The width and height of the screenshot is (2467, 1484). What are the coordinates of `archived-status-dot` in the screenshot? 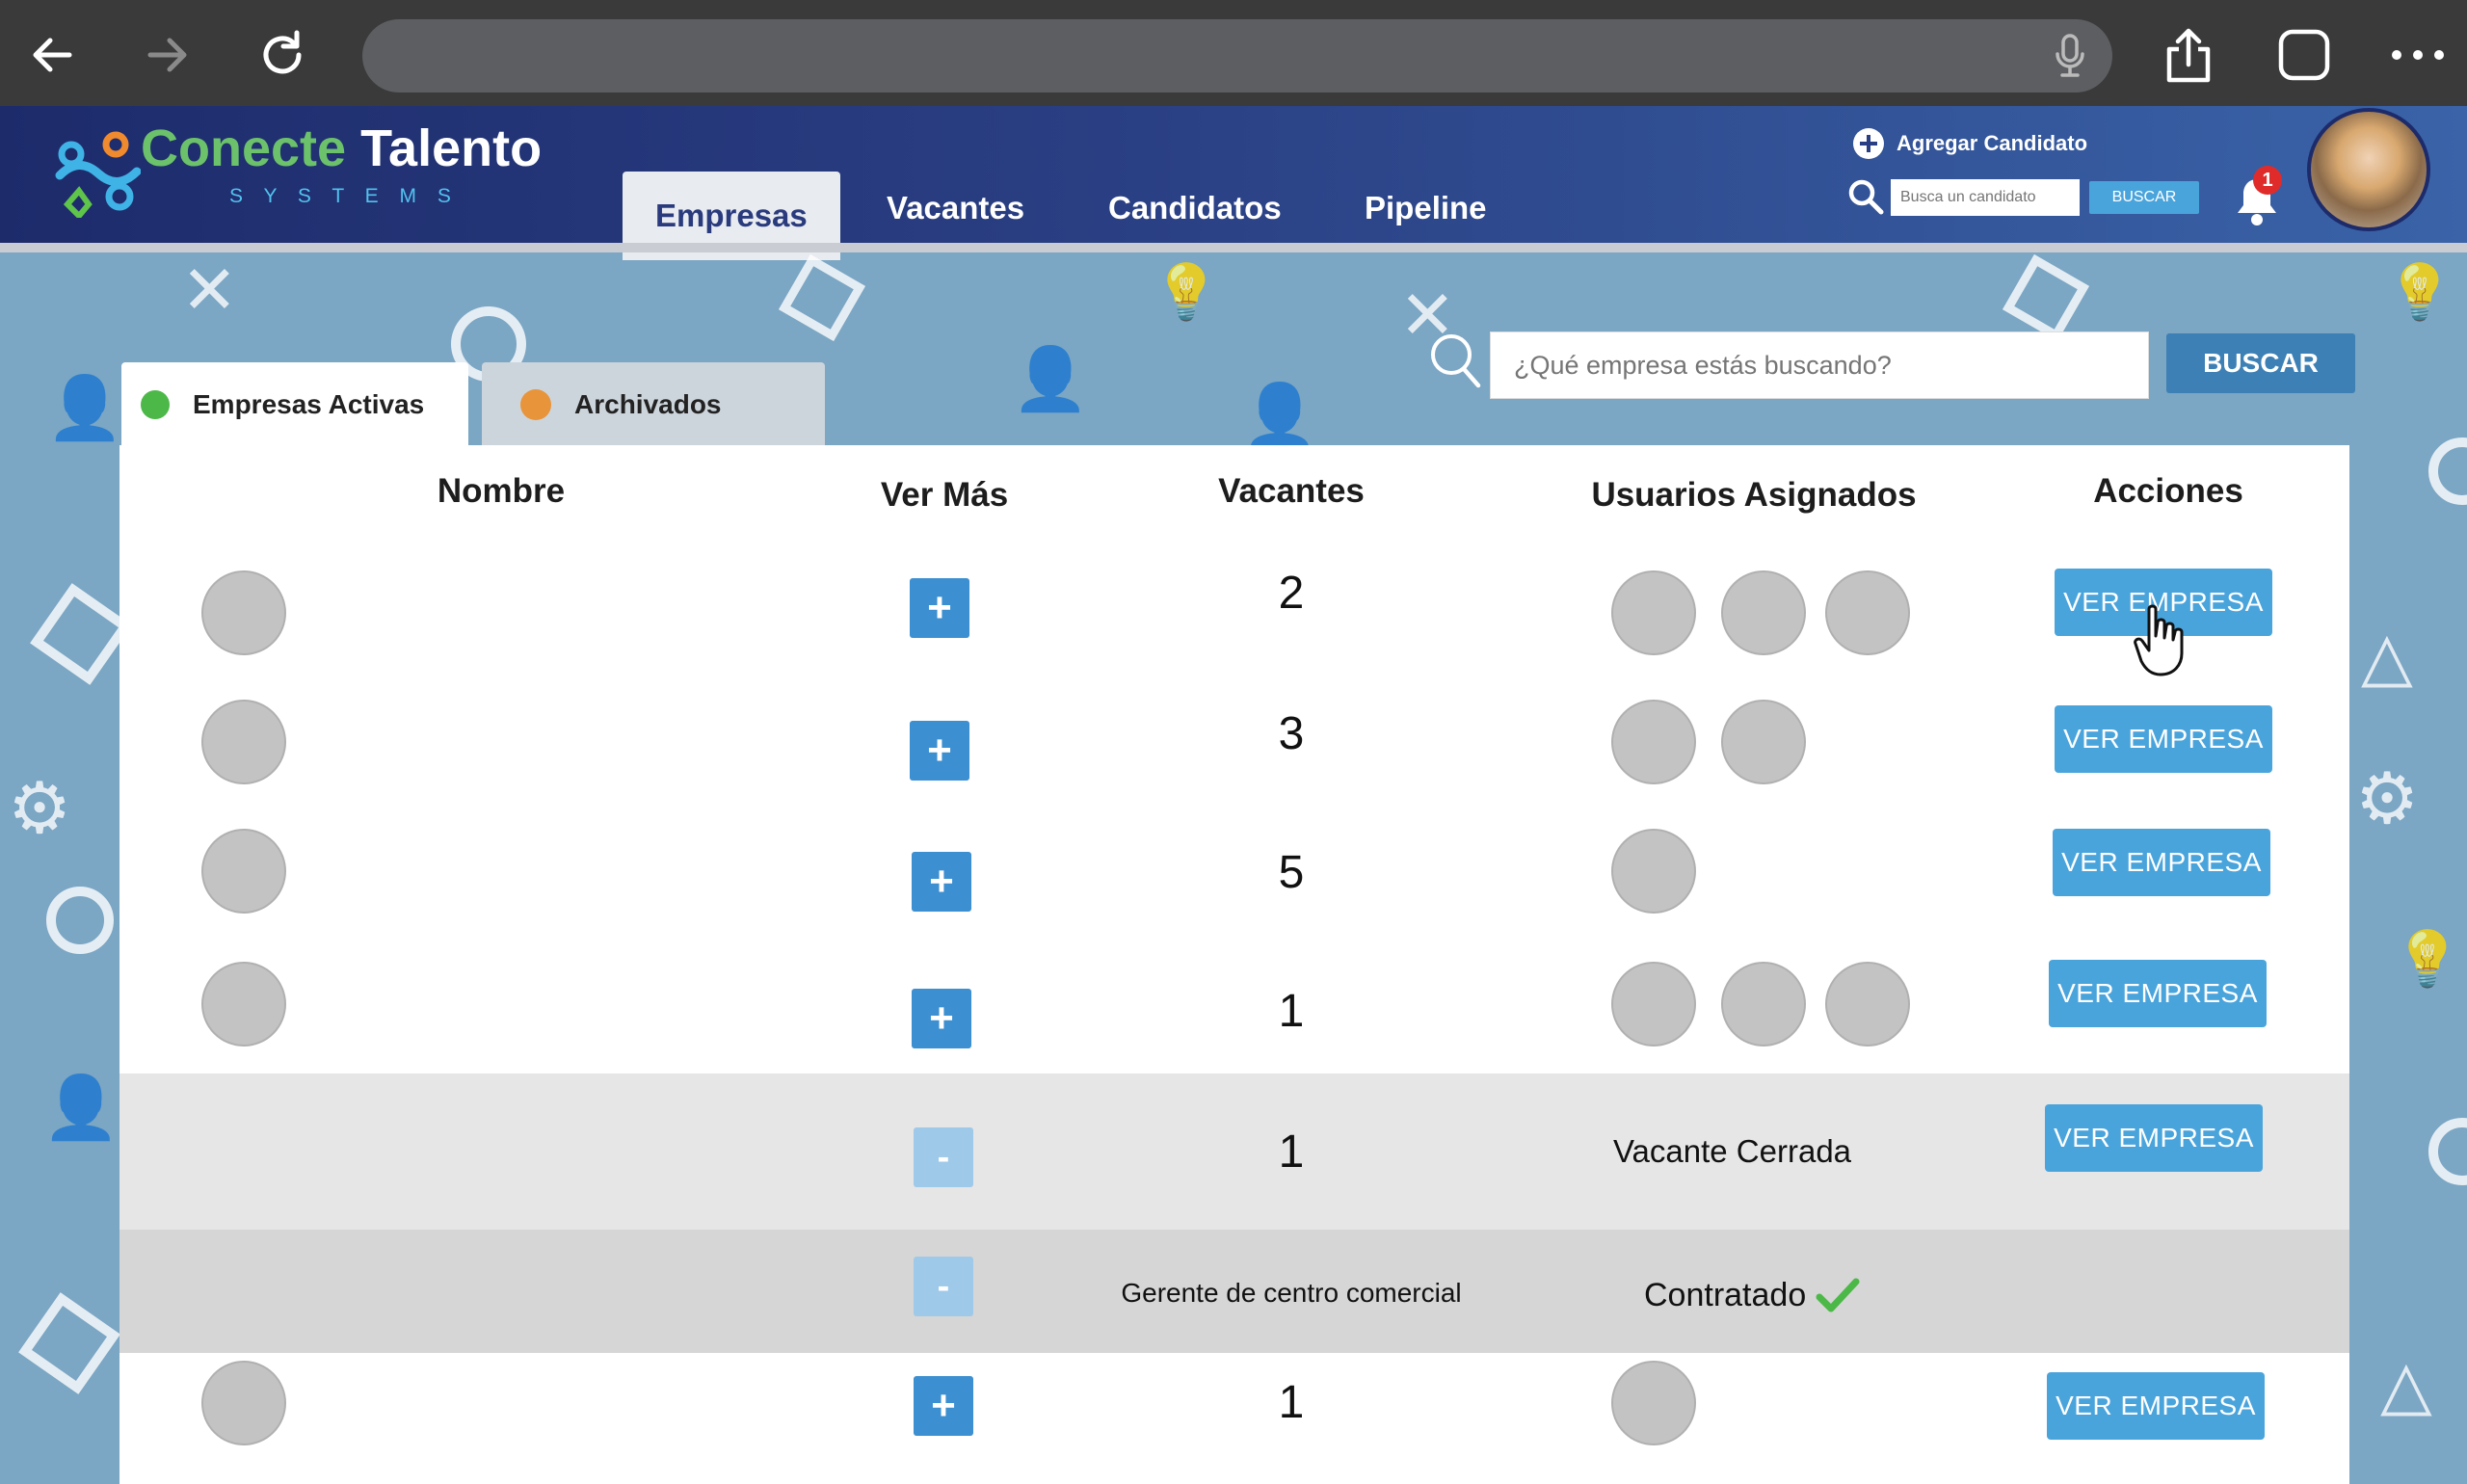 It's located at (535, 404).